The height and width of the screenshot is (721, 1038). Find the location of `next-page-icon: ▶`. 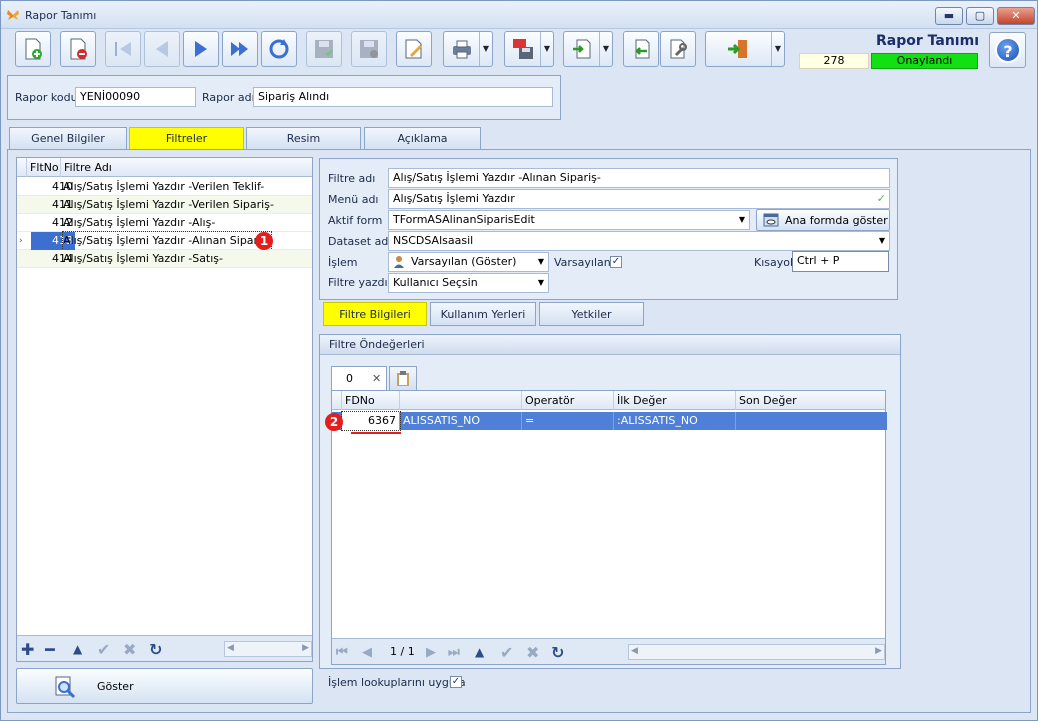

next-page-icon: ▶ is located at coordinates (431, 652).